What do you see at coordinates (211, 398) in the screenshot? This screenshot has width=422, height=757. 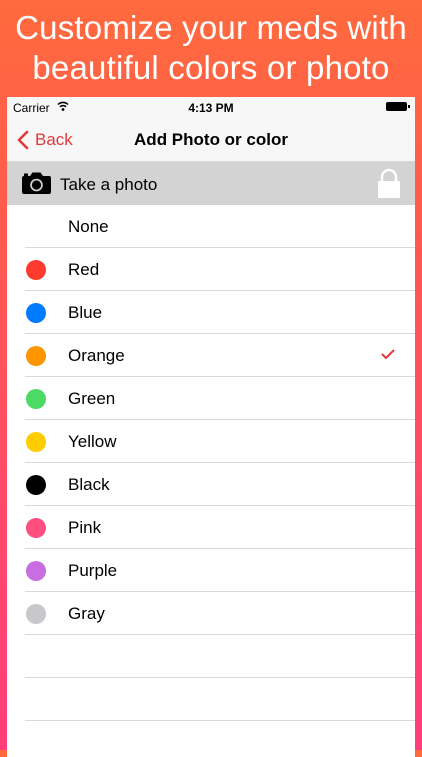 I see `color-option-green: Green` at bounding box center [211, 398].